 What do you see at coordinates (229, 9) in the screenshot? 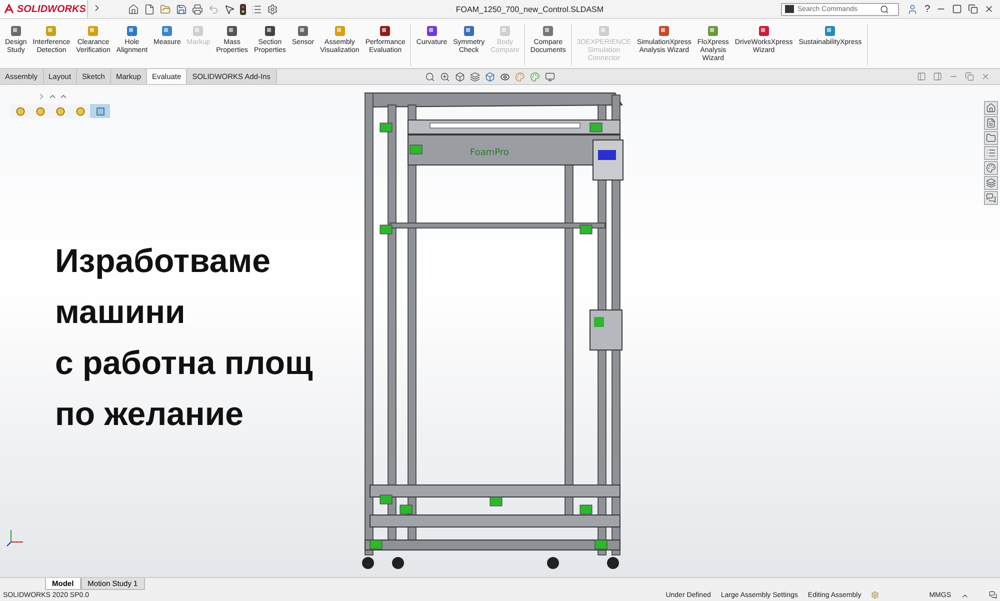
I see `pointer-icon` at bounding box center [229, 9].